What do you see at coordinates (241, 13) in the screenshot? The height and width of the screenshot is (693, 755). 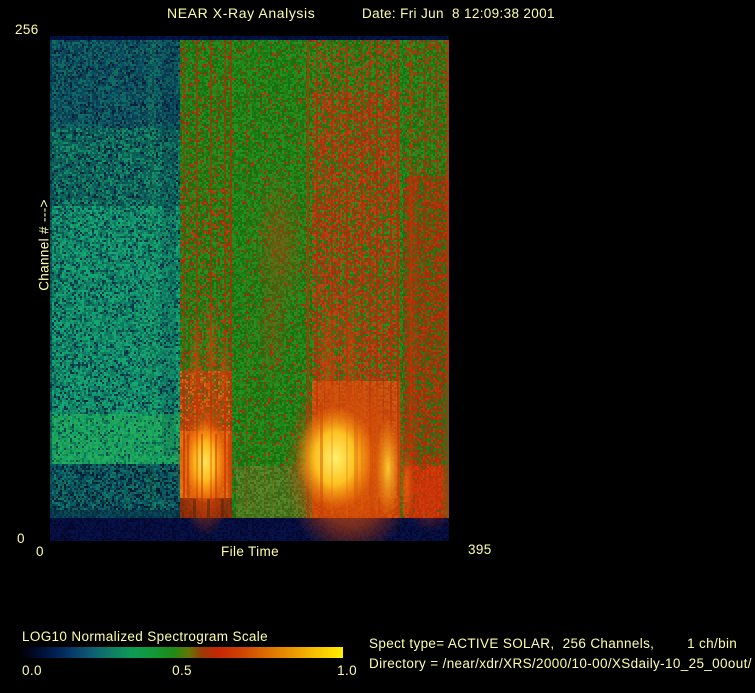 I see `page-title: NEAR X-Ray Analysis` at bounding box center [241, 13].